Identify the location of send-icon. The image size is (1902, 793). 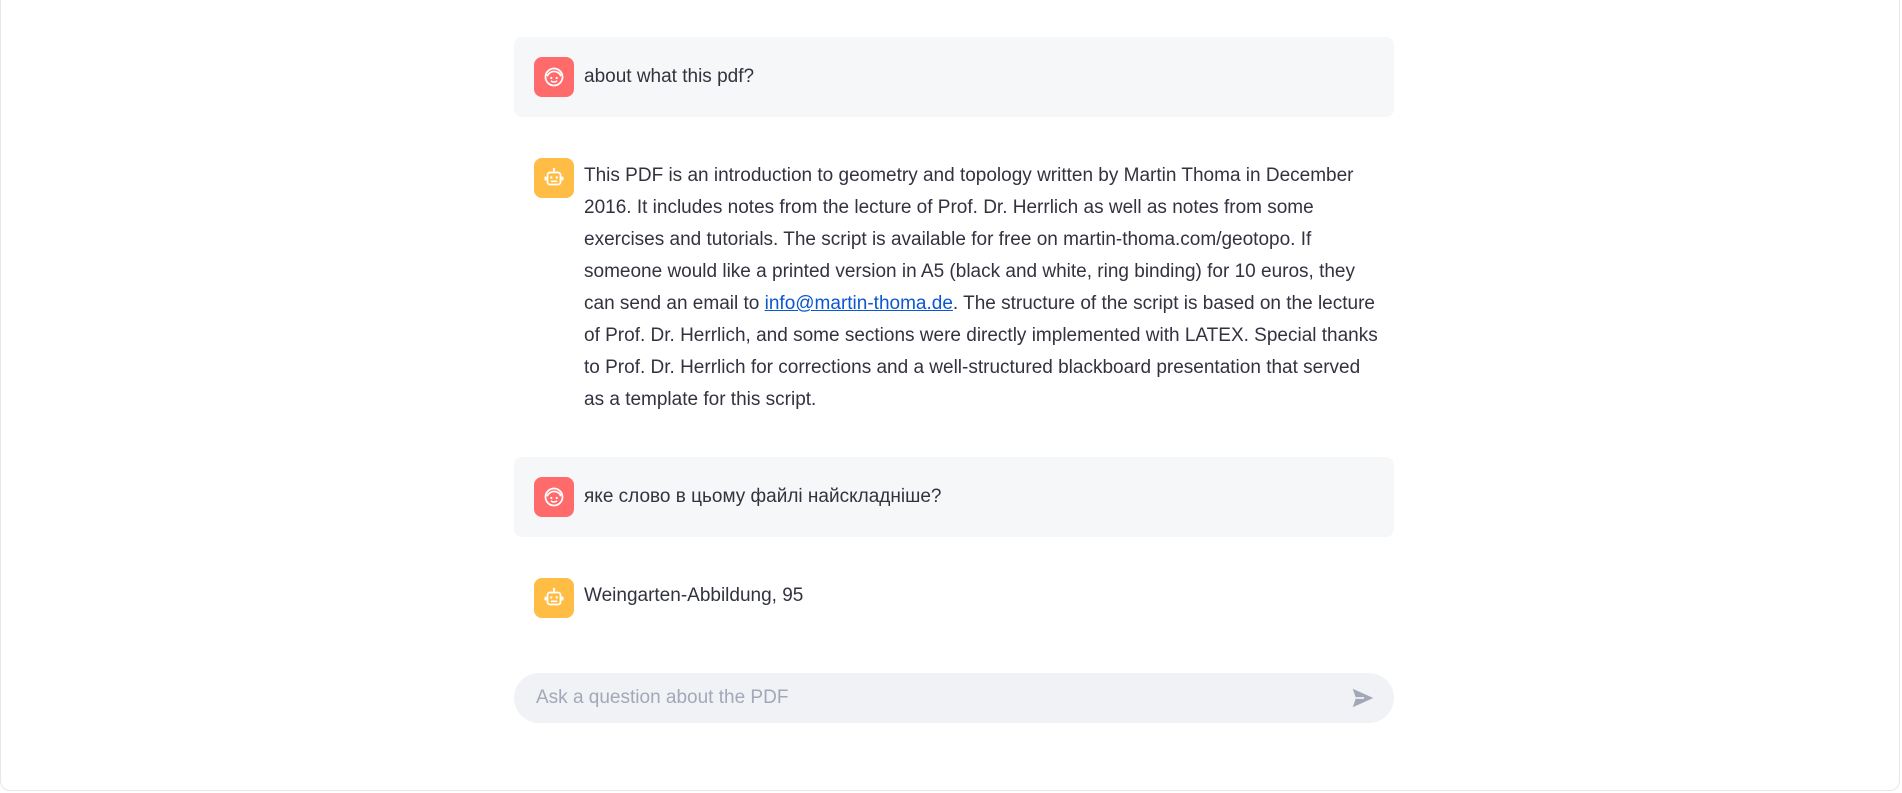
(1363, 698).